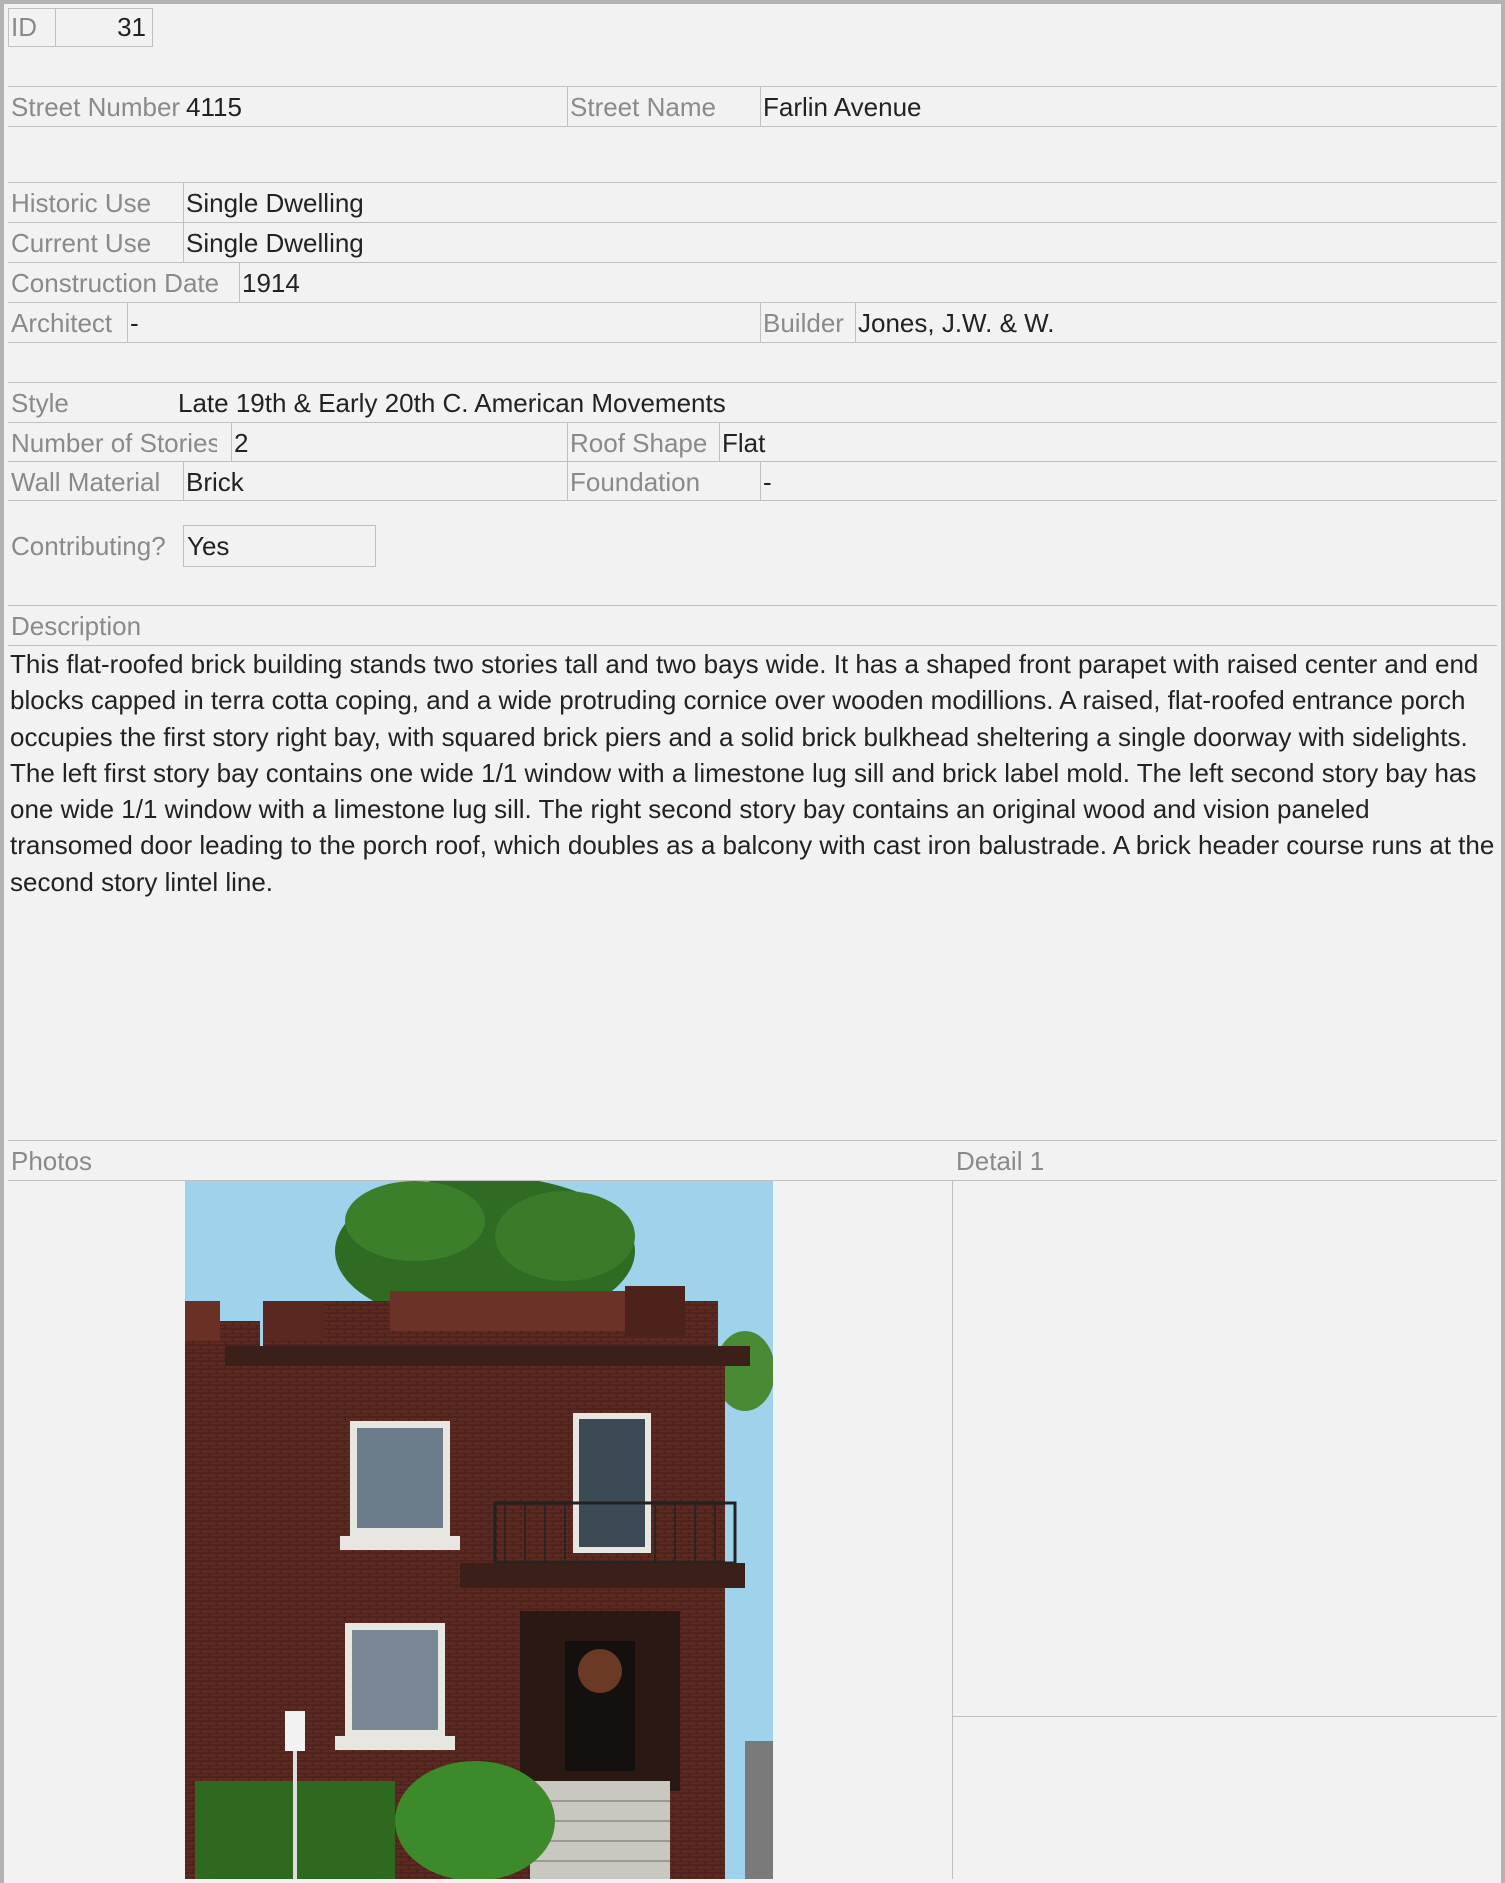  I want to click on detail-label: Detail 1, so click(1000, 1161).